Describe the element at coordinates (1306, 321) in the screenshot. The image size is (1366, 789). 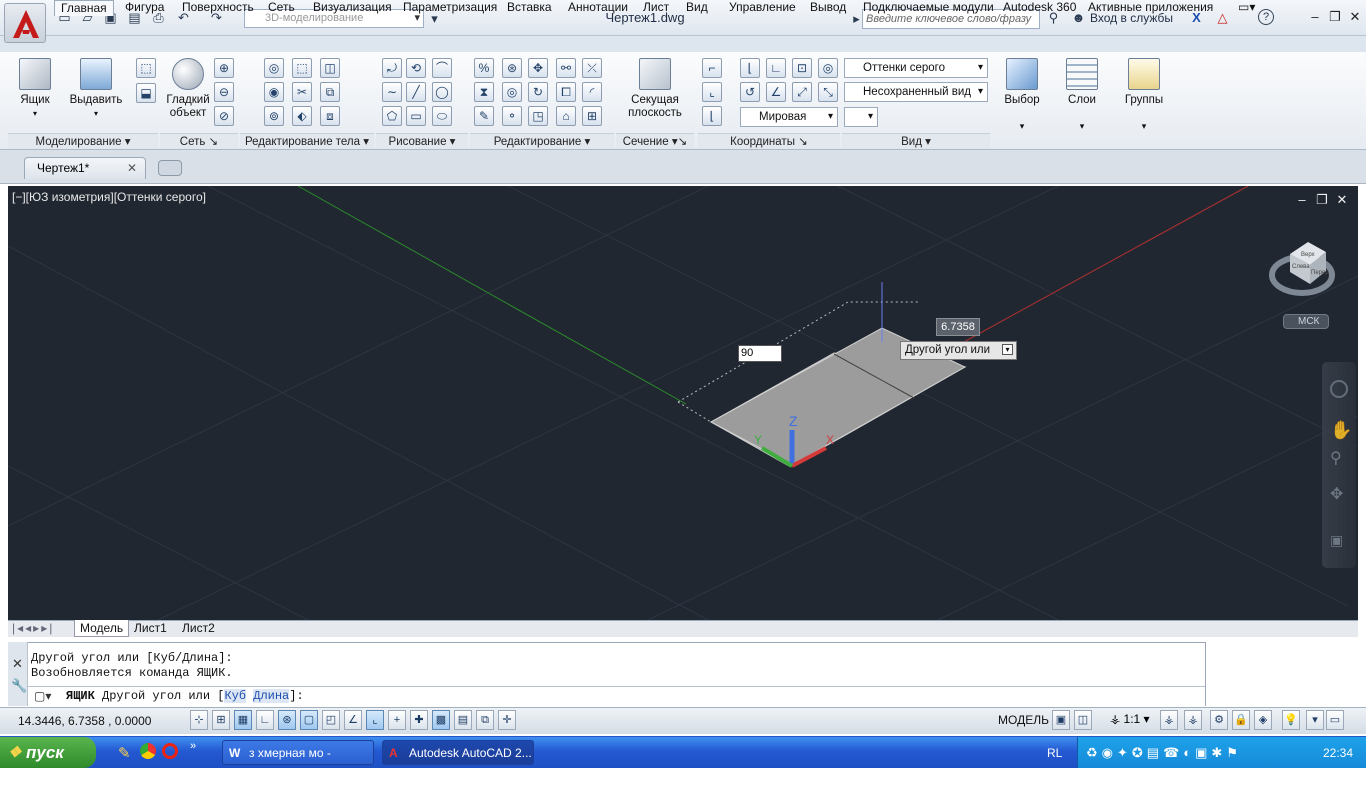
I see `ucs-menu-button: МСК` at that location.